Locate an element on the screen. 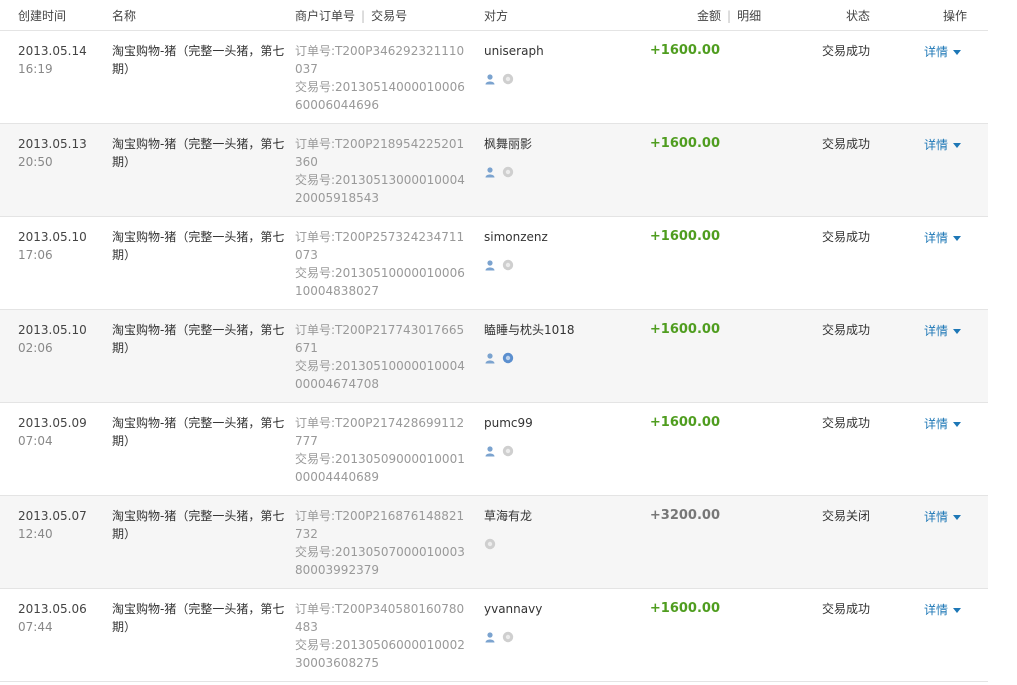  col-counterparty: 对方 is located at coordinates (496, 16).